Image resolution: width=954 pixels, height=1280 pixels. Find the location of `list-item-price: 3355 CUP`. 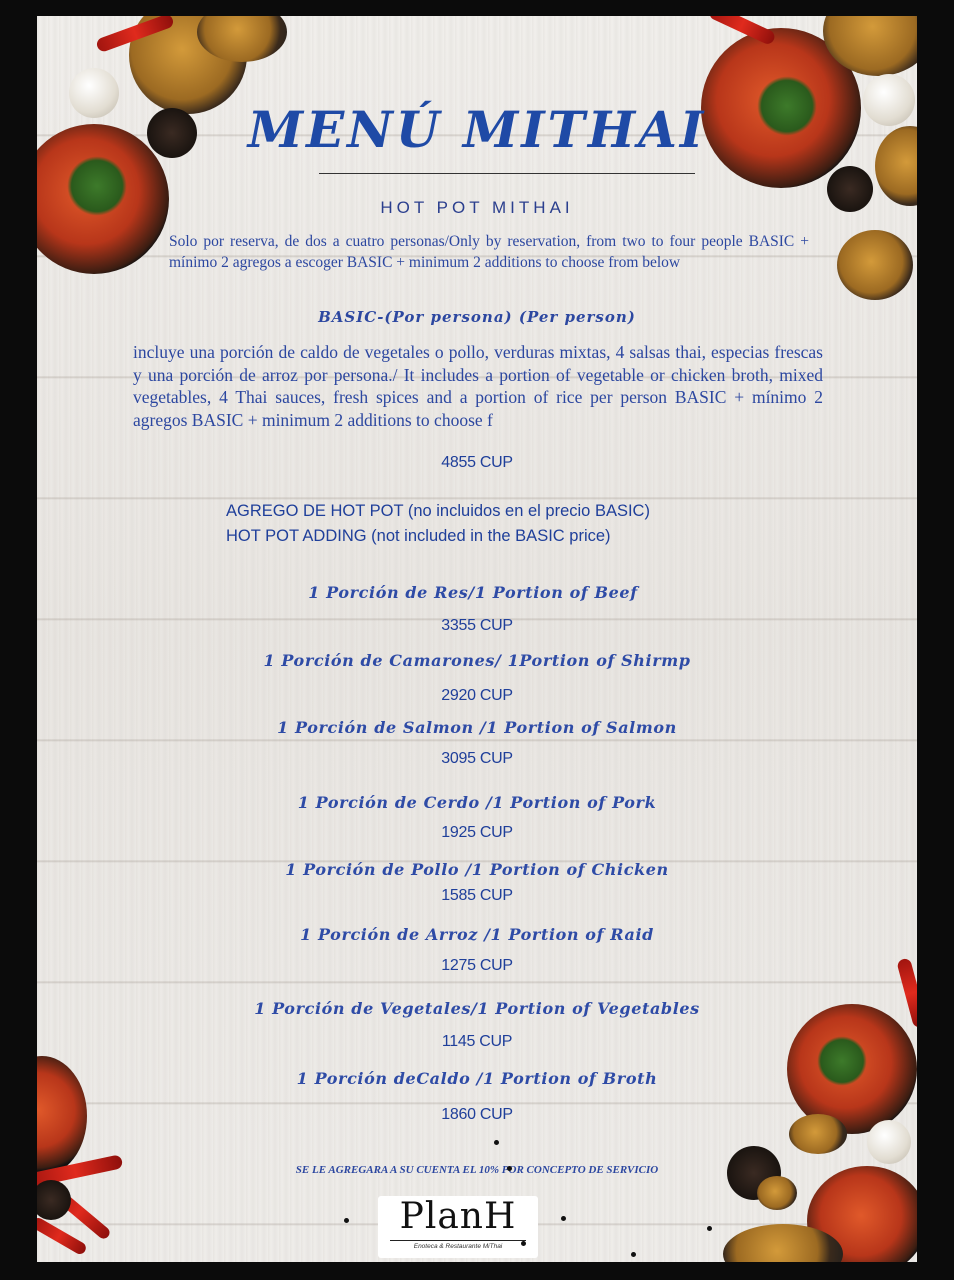

list-item-price: 3355 CUP is located at coordinates (477, 625).